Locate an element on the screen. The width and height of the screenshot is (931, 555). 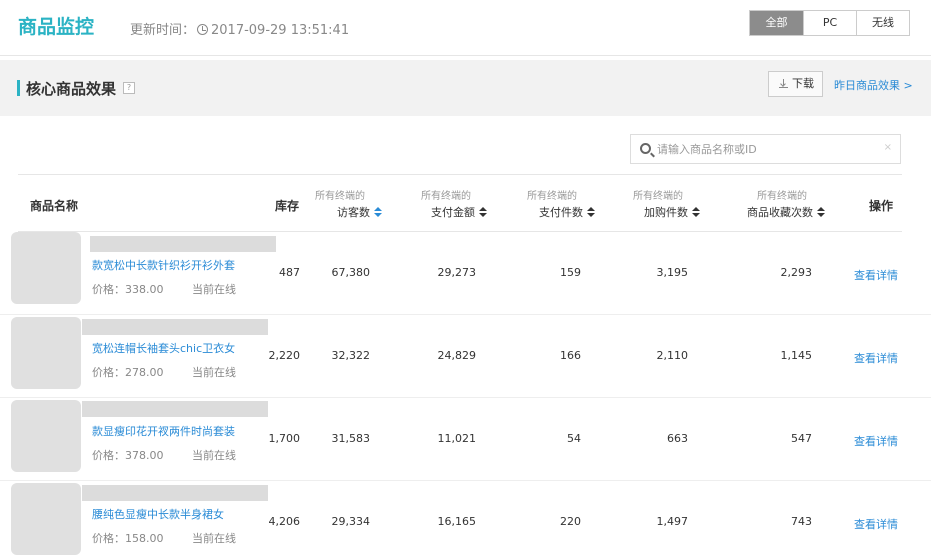
fav-value: 2,293 is located at coordinates (796, 272).